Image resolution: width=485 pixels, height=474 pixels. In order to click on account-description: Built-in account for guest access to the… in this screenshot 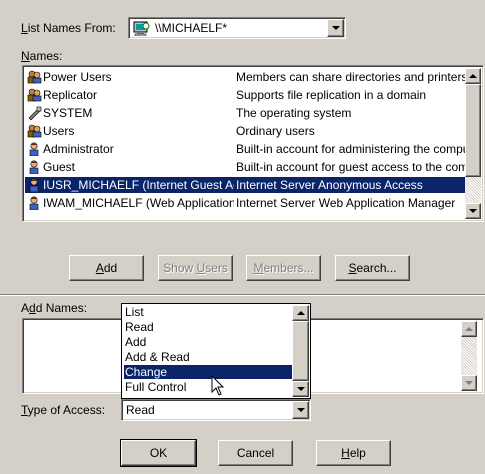, I will do `click(350, 167)`.